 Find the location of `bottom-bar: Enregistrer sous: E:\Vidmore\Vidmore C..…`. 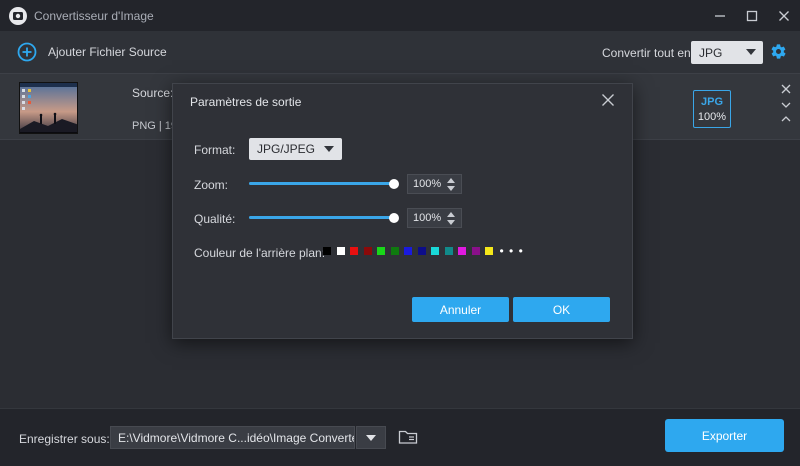

bottom-bar: Enregistrer sous: E:\Vidmore\Vidmore C..… is located at coordinates (400, 437).